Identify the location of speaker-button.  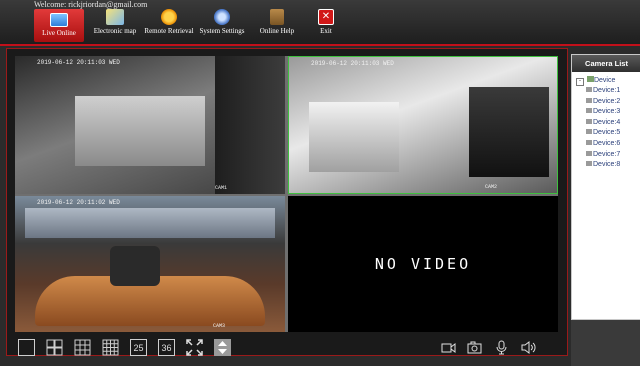
(528, 347).